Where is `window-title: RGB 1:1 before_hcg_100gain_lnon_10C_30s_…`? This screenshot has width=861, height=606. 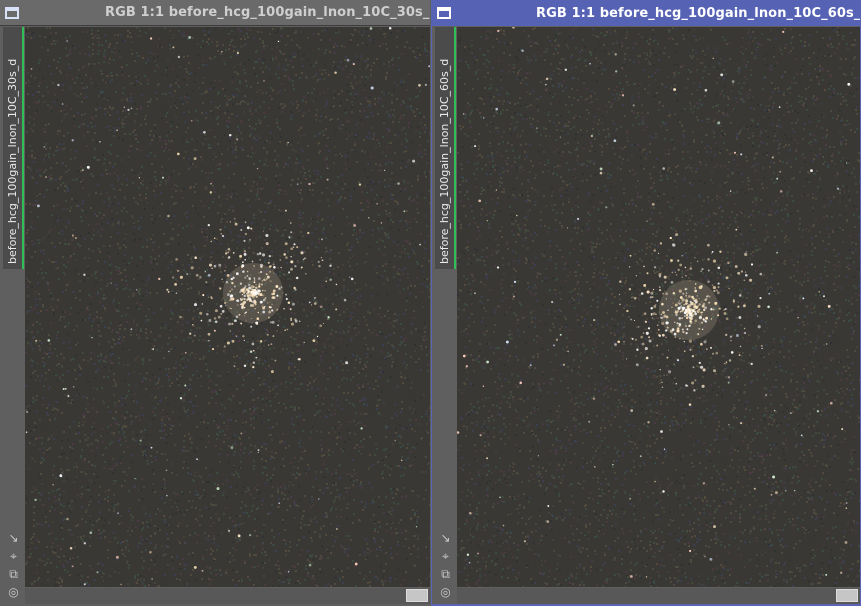
window-title: RGB 1:1 before_hcg_100gain_lnon_10C_30s_… is located at coordinates (267, 12).